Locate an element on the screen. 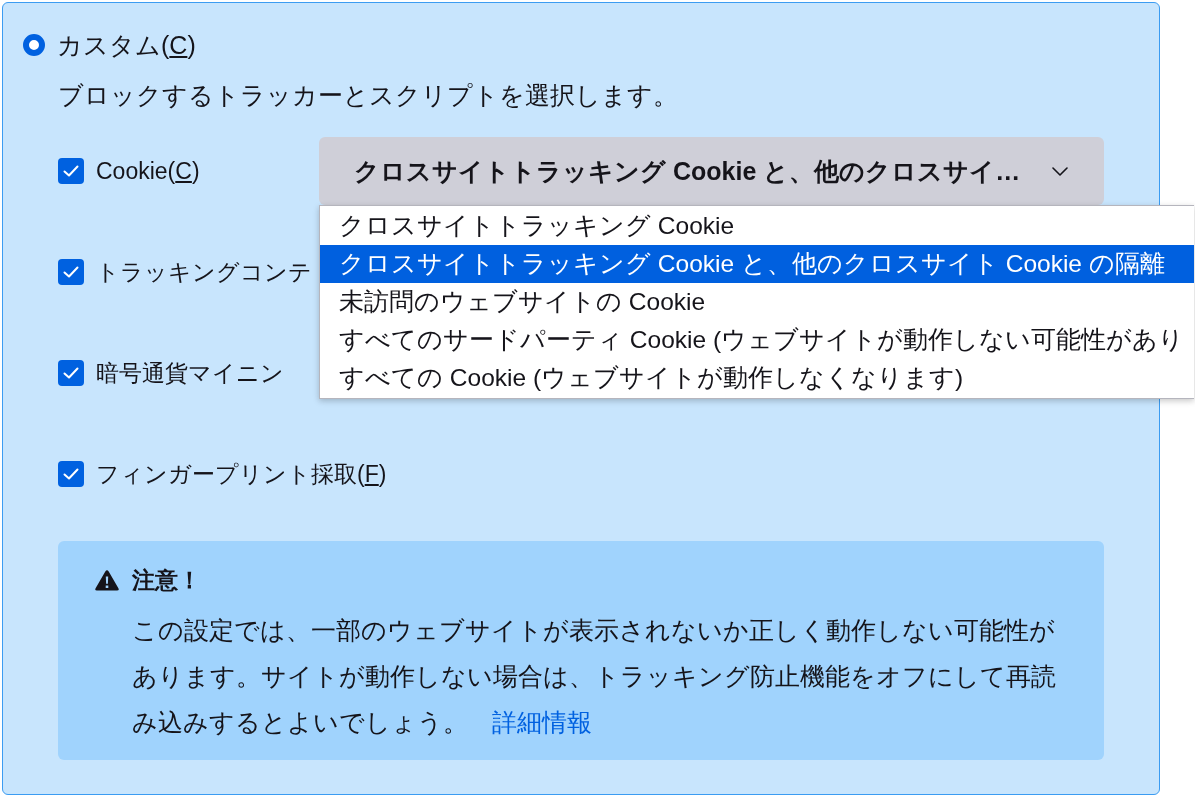  warning-title: 注意！ is located at coordinates (166, 580).